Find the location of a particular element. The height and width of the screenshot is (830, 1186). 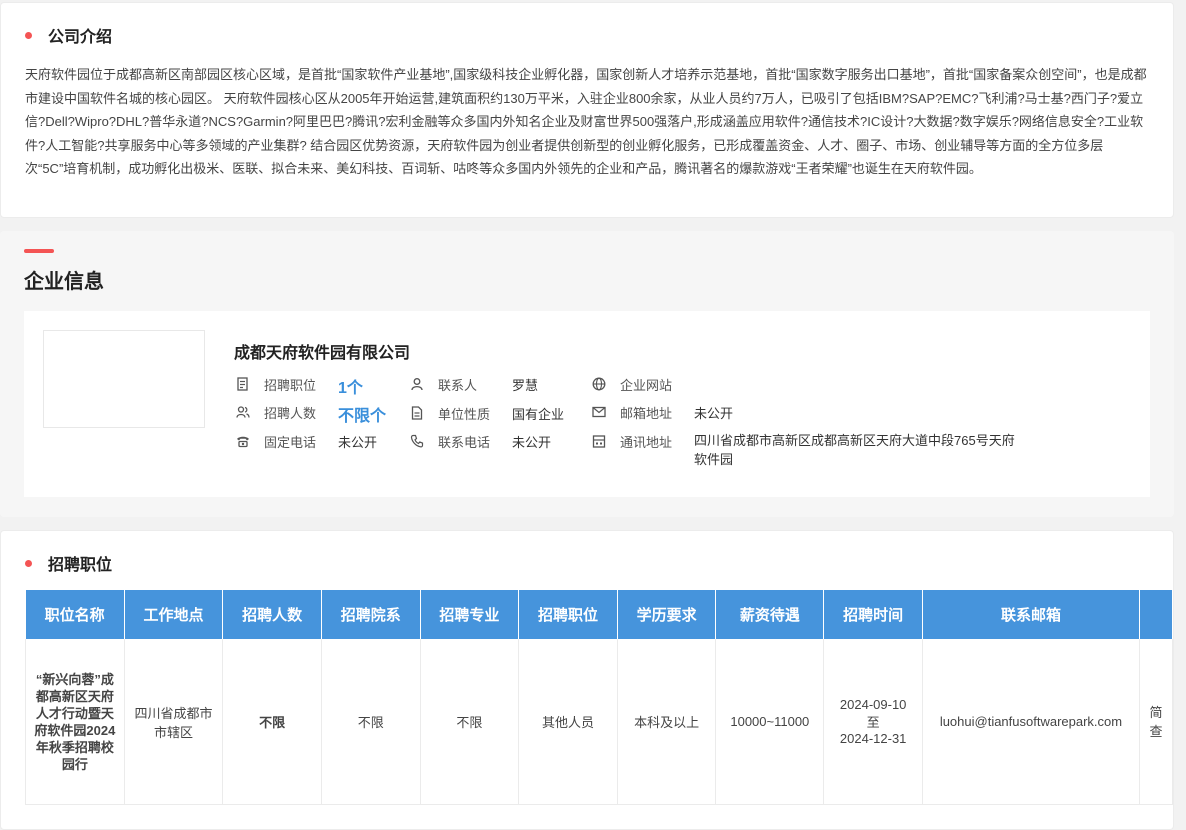

info-landline: 固定电话 未公开 is located at coordinates (306, 441).